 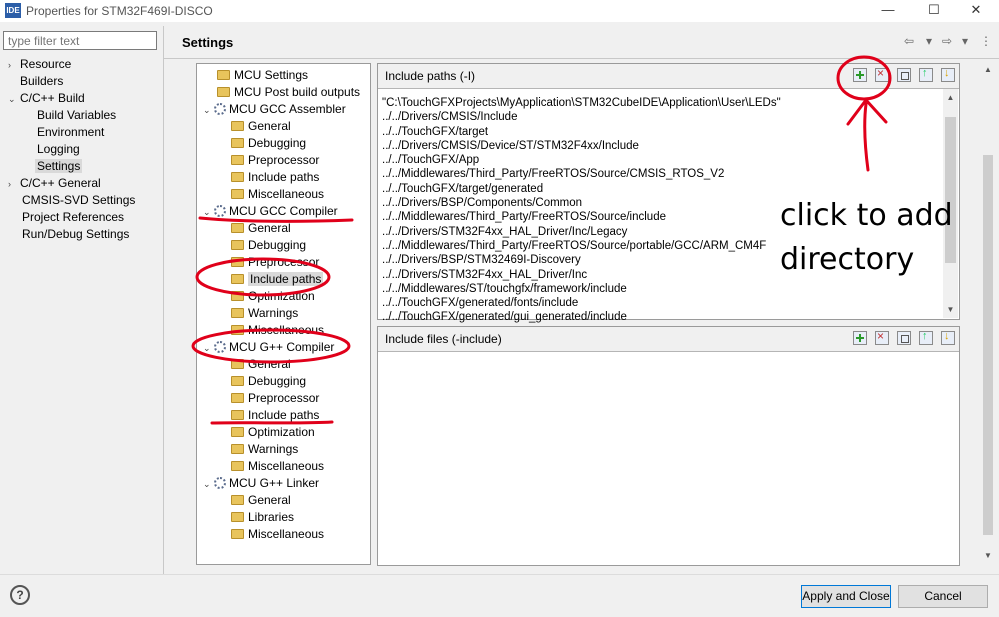 What do you see at coordinates (661, 160) in the screenshot?
I see `list-item: ../../TouchGFX/App` at bounding box center [661, 160].